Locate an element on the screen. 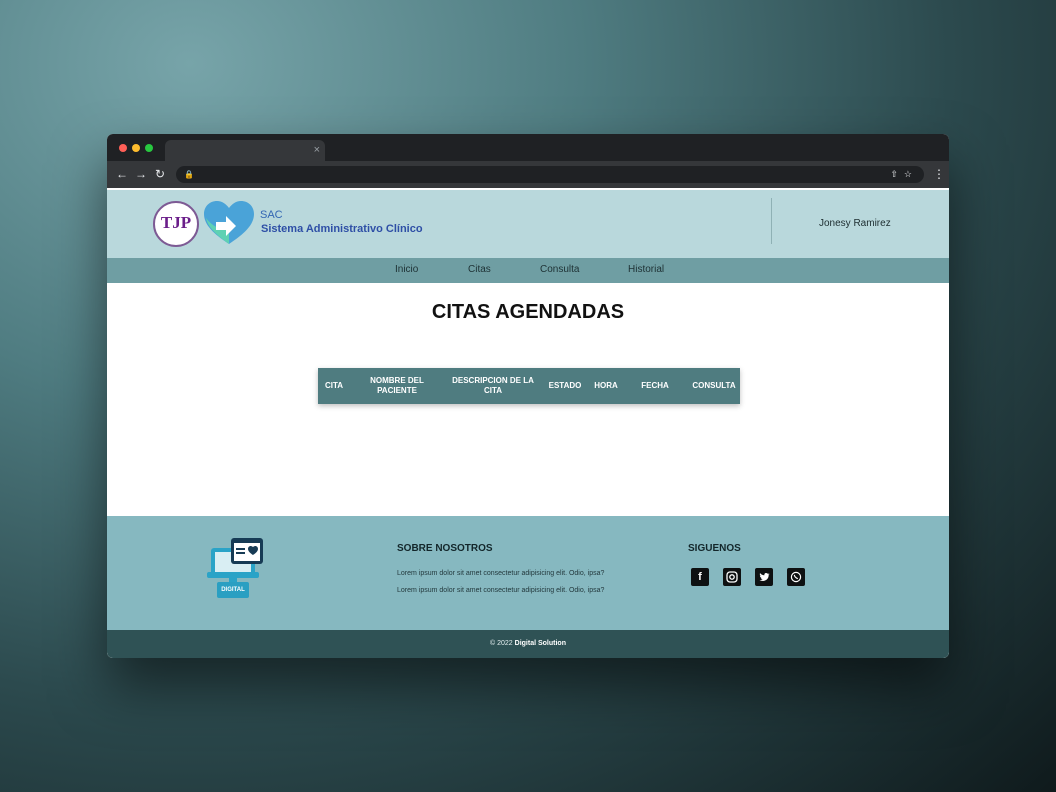 The height and width of the screenshot is (792, 1056). close-window-button is located at coordinates (123, 148).